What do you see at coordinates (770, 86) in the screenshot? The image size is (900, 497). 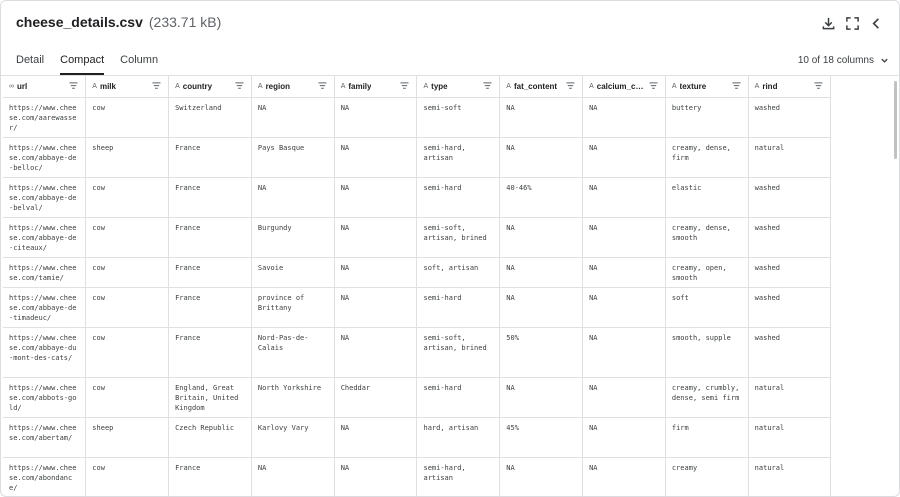 I see `column-label: rind` at bounding box center [770, 86].